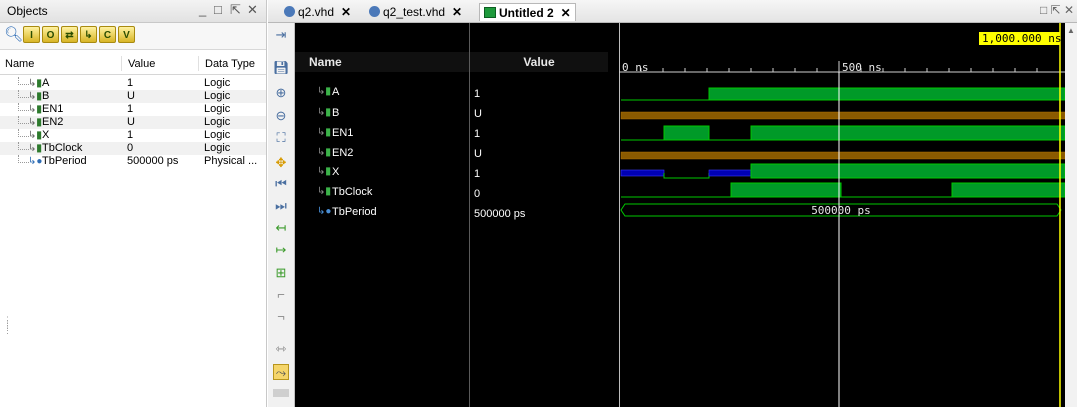 Image resolution: width=1077 pixels, height=407 pixels. I want to click on zoom-fit-icon: ⛶, so click(281, 138).